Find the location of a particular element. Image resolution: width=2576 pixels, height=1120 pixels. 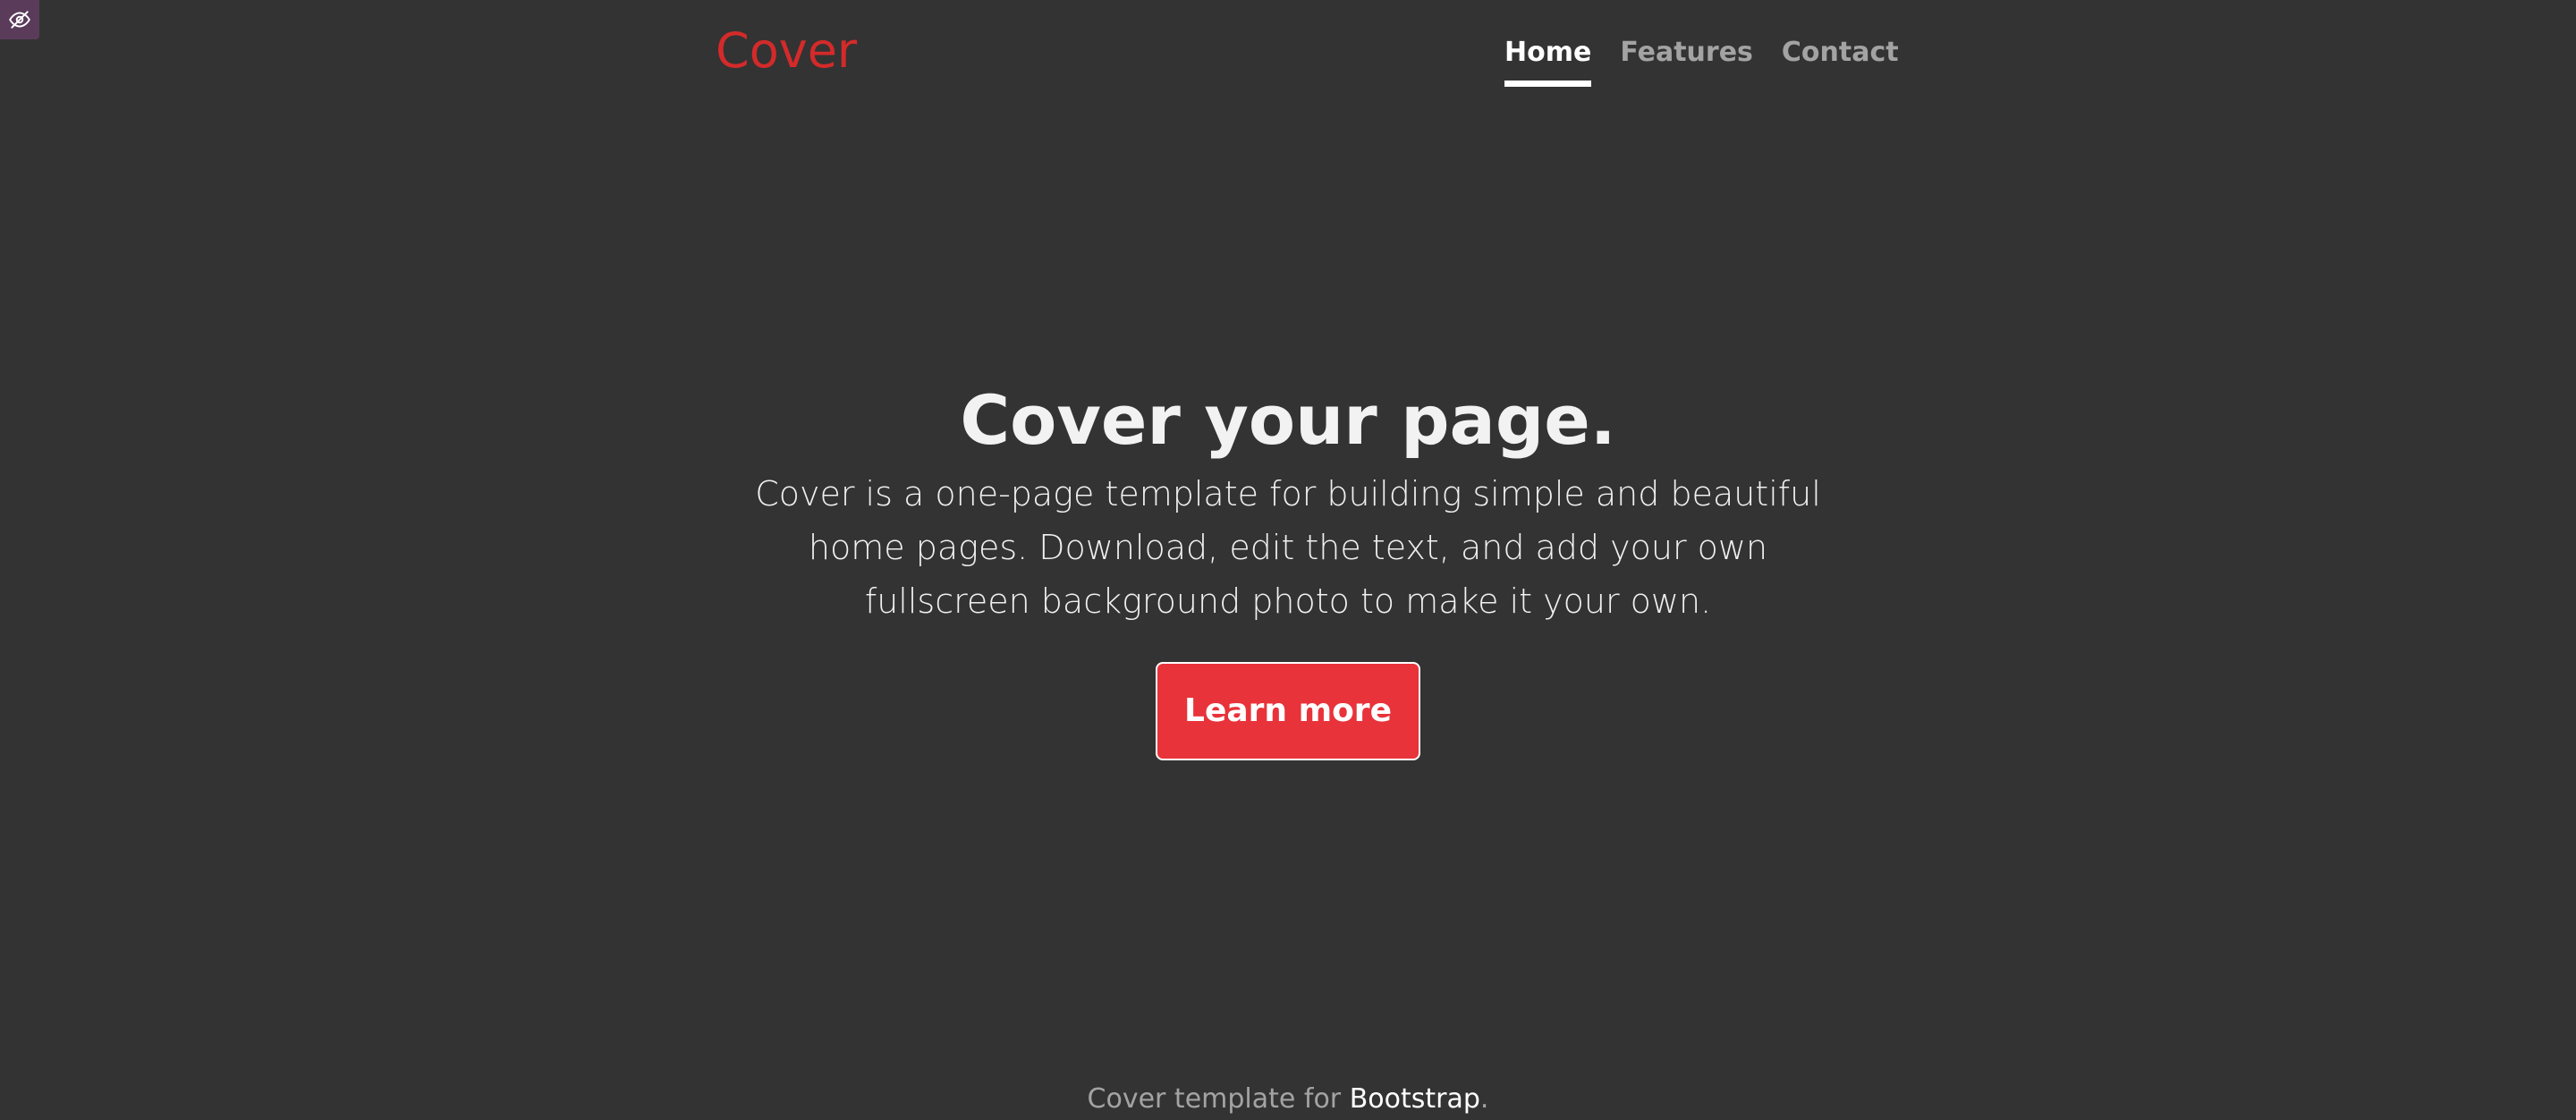

brand-logo: Cover is located at coordinates (786, 51).